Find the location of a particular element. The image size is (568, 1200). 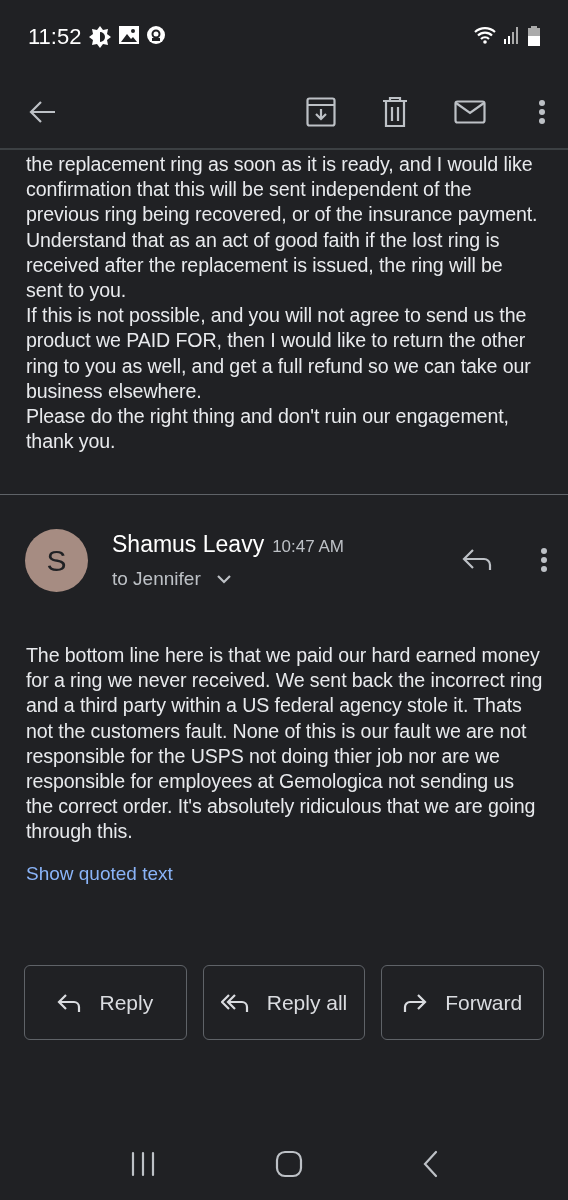

message-paragraph: Please do the right thing and don't ruin our engagement, thank you. is located at coordinates (268, 429).